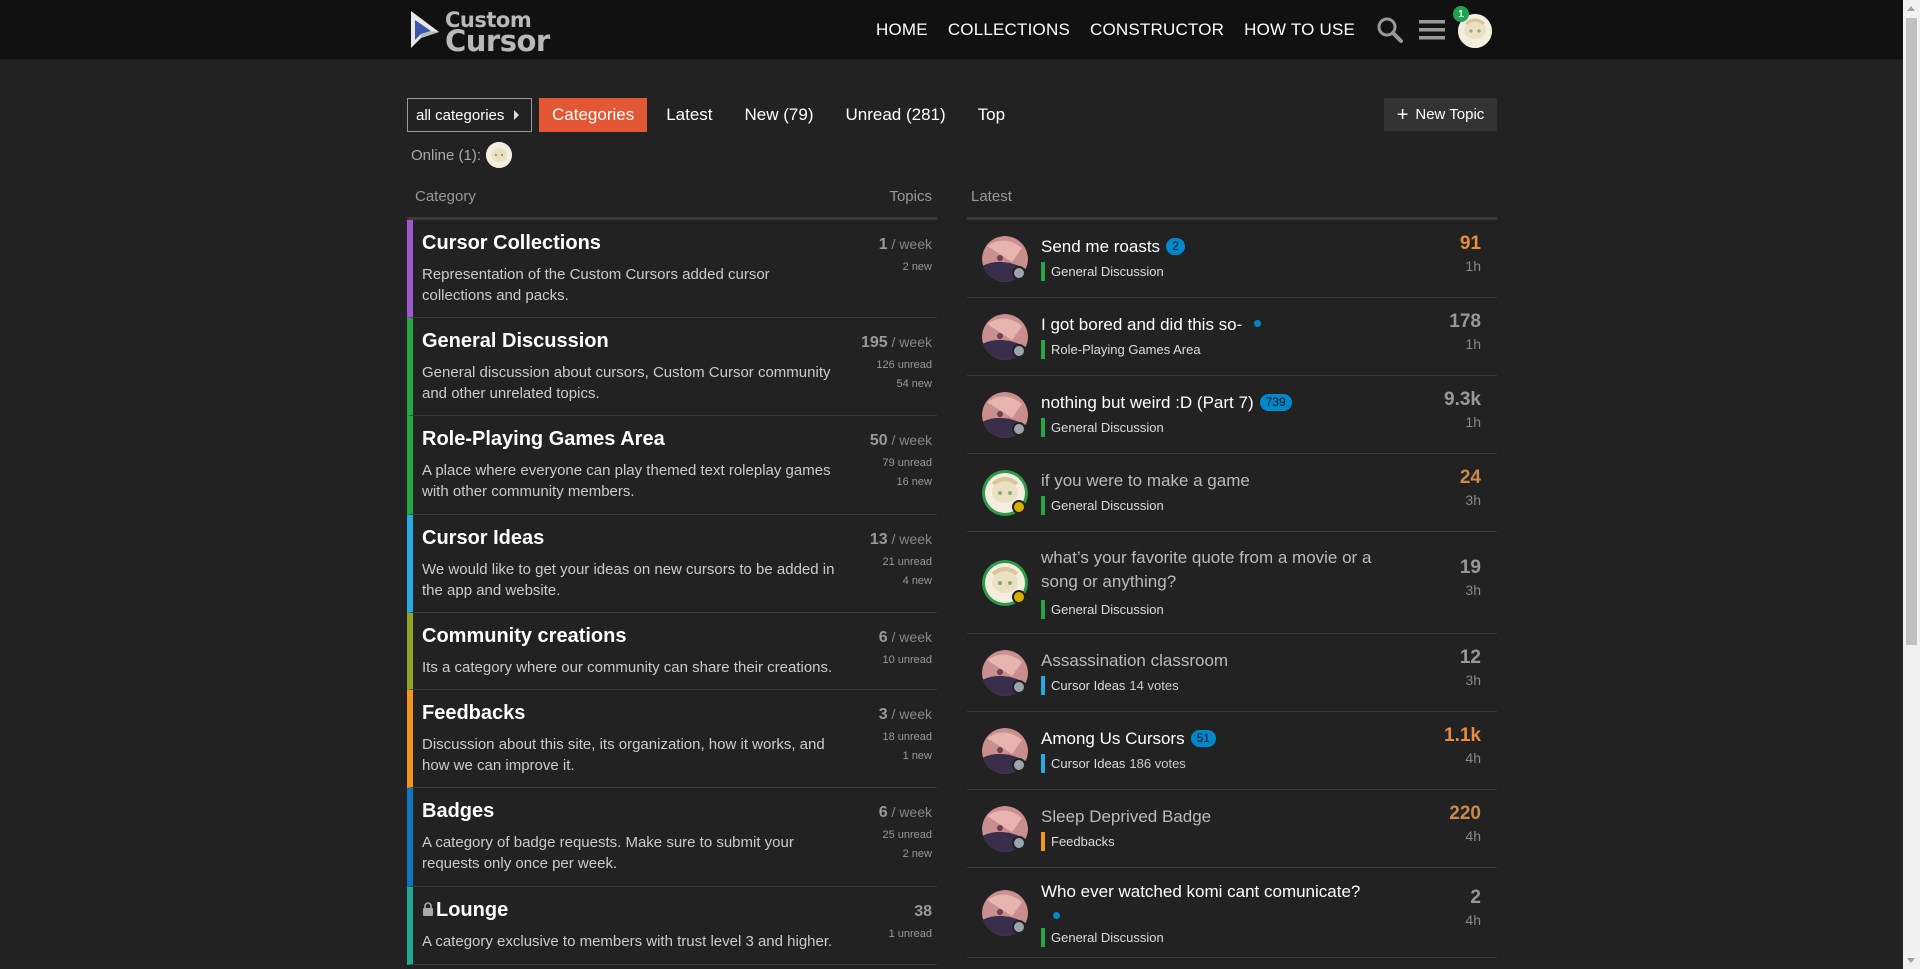 The height and width of the screenshot is (969, 1920). I want to click on category-sub-stat-secondary: 4 new, so click(901, 581).